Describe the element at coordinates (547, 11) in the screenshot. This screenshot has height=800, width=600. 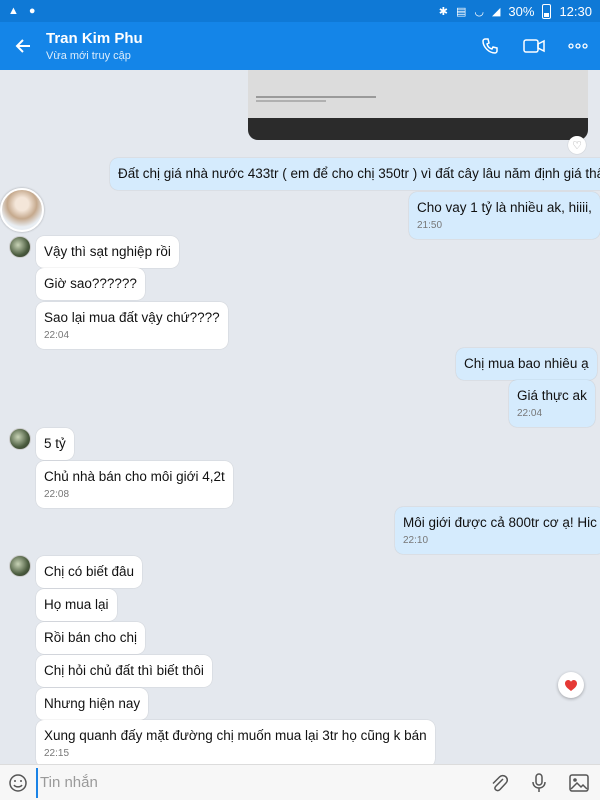
I see `battery-icon` at that location.